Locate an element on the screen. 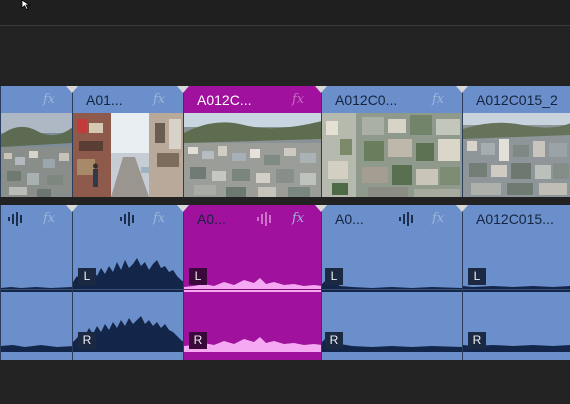  mouse-cursor-icon is located at coordinates (26, 5).